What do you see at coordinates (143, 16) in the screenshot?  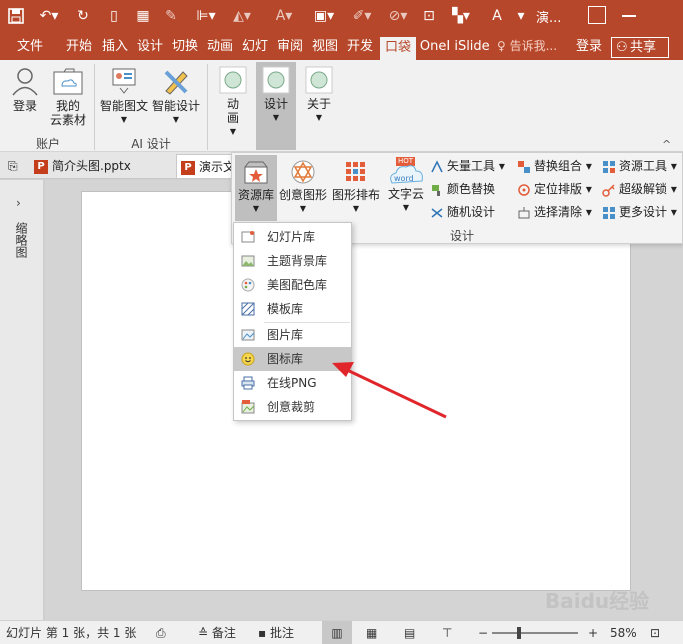 I see `grid-icon: ▦` at bounding box center [143, 16].